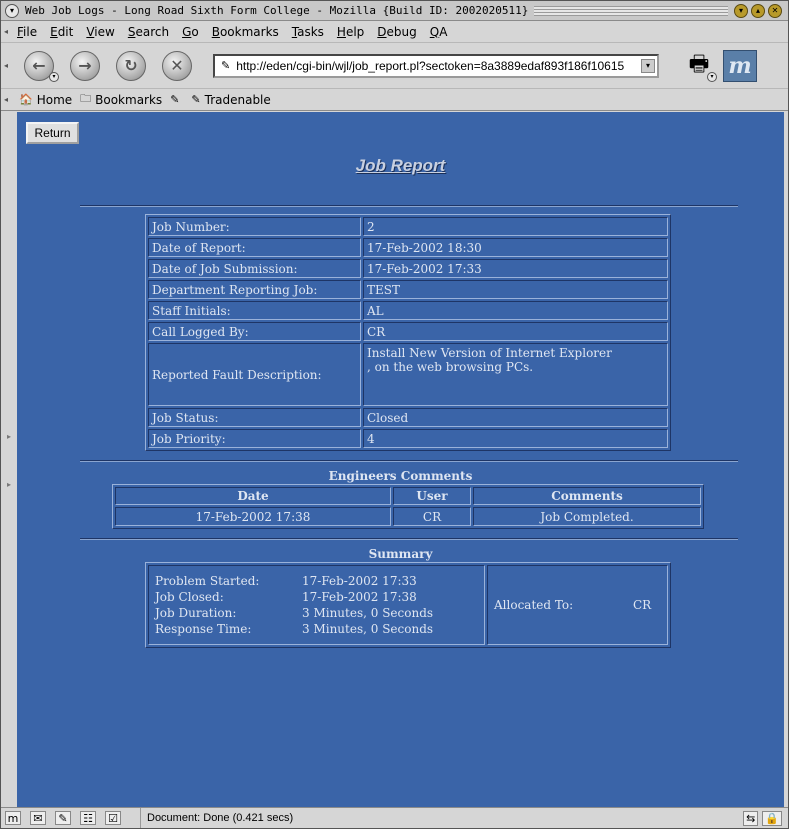 The height and width of the screenshot is (829, 789). I want to click on menu-edit-label: dit, so click(65, 31).